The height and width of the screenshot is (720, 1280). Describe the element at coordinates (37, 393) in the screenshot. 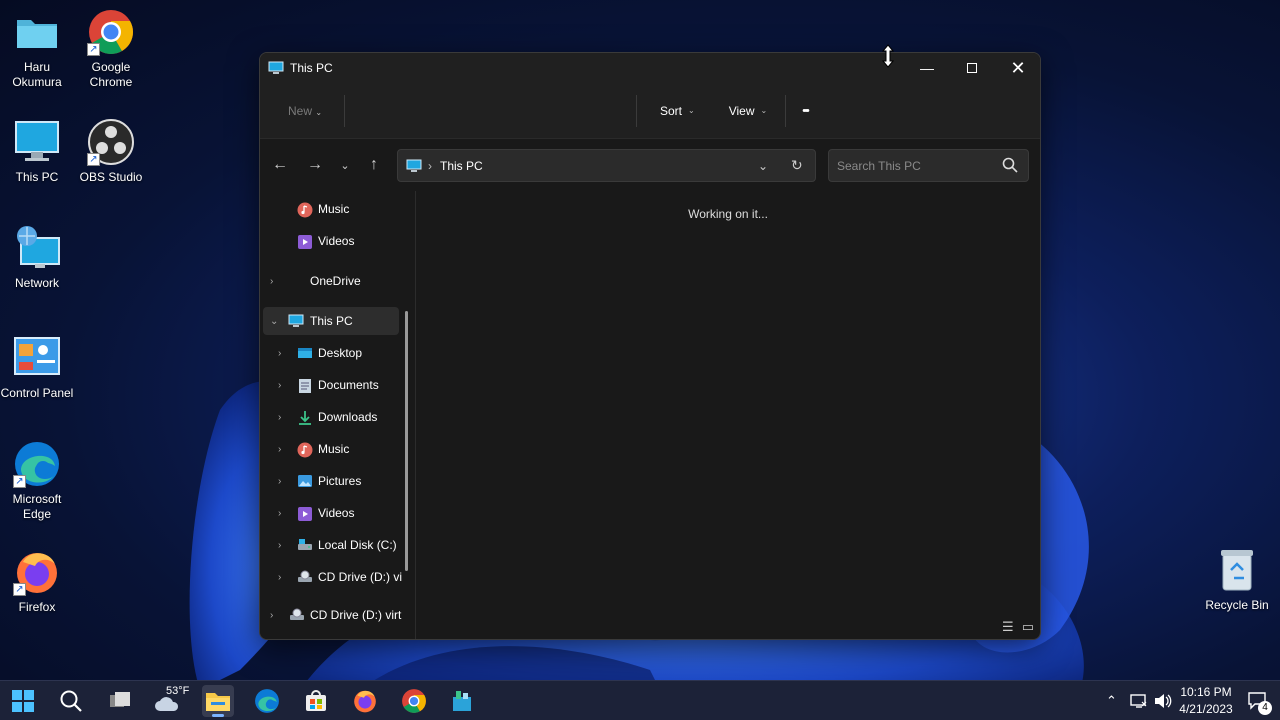

I see `desktop-icon-label: Control Panel` at that location.